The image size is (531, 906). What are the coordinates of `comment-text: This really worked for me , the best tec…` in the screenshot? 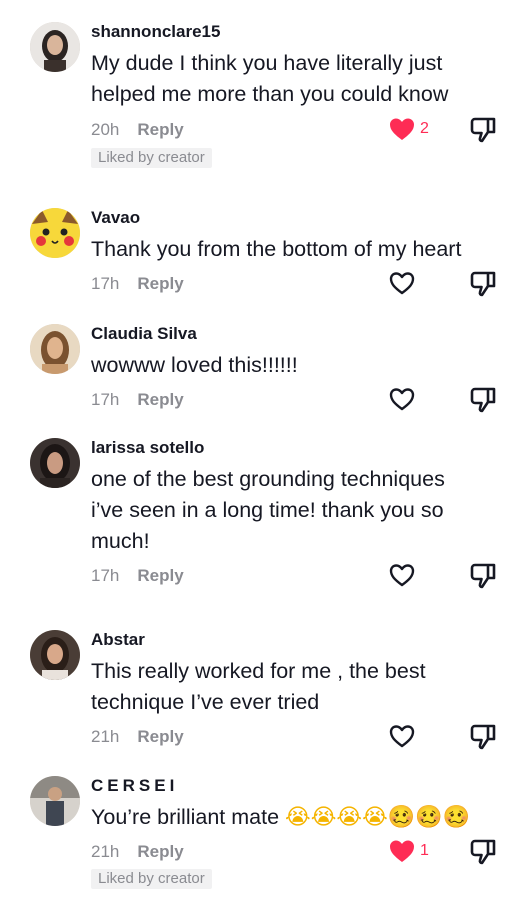 It's located at (258, 686).